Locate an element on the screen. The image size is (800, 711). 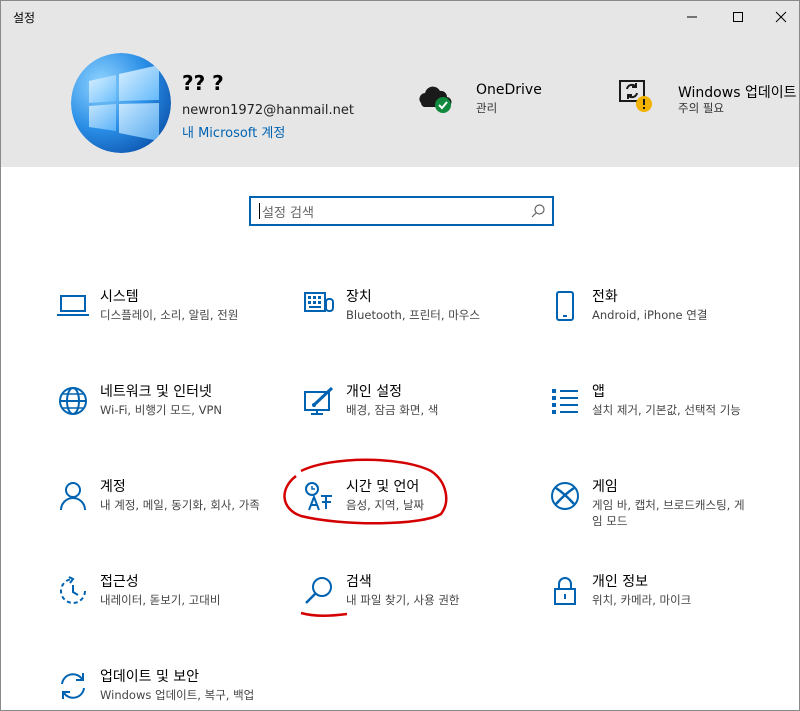
close-button is located at coordinates (778, 17).